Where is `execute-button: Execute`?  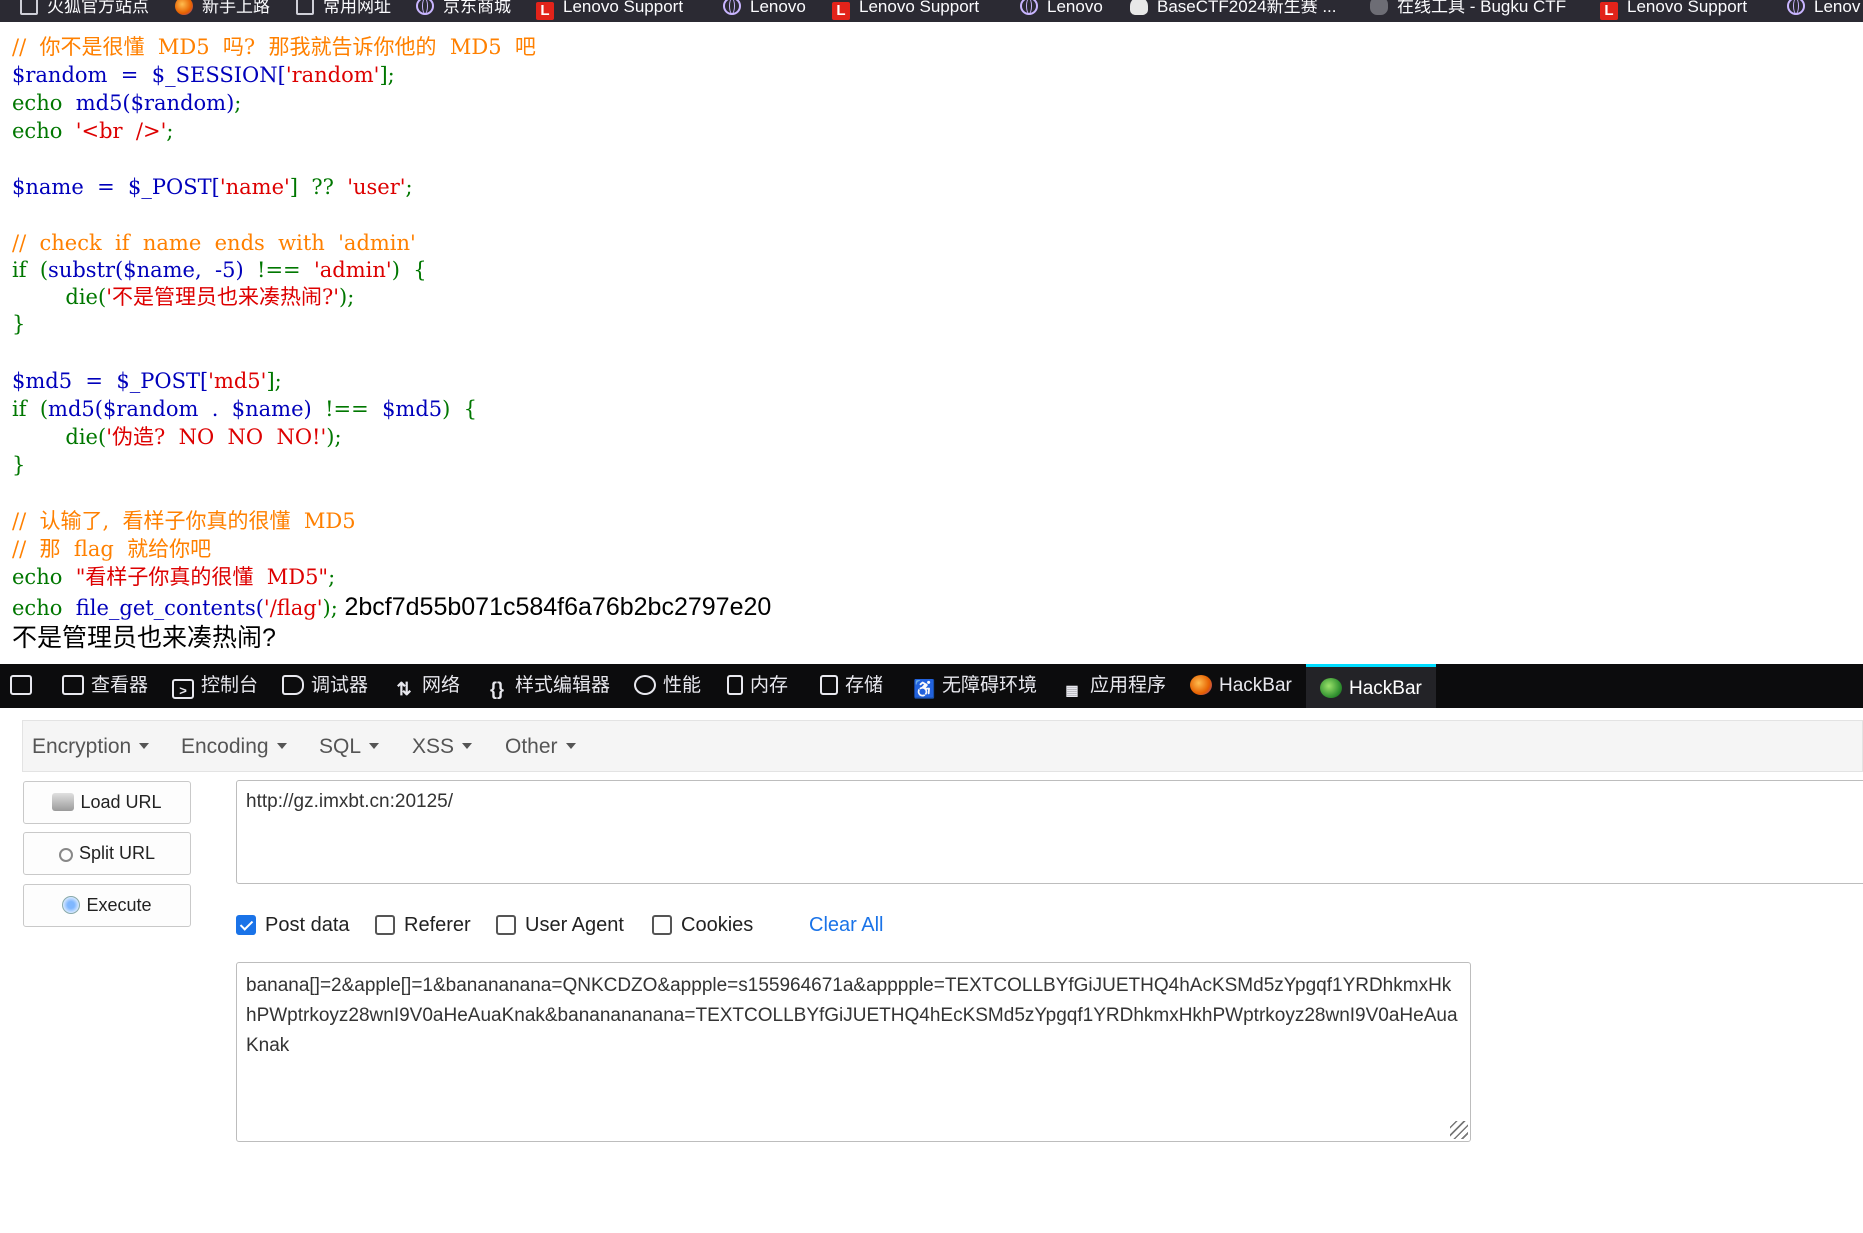
execute-button: Execute is located at coordinates (107, 905).